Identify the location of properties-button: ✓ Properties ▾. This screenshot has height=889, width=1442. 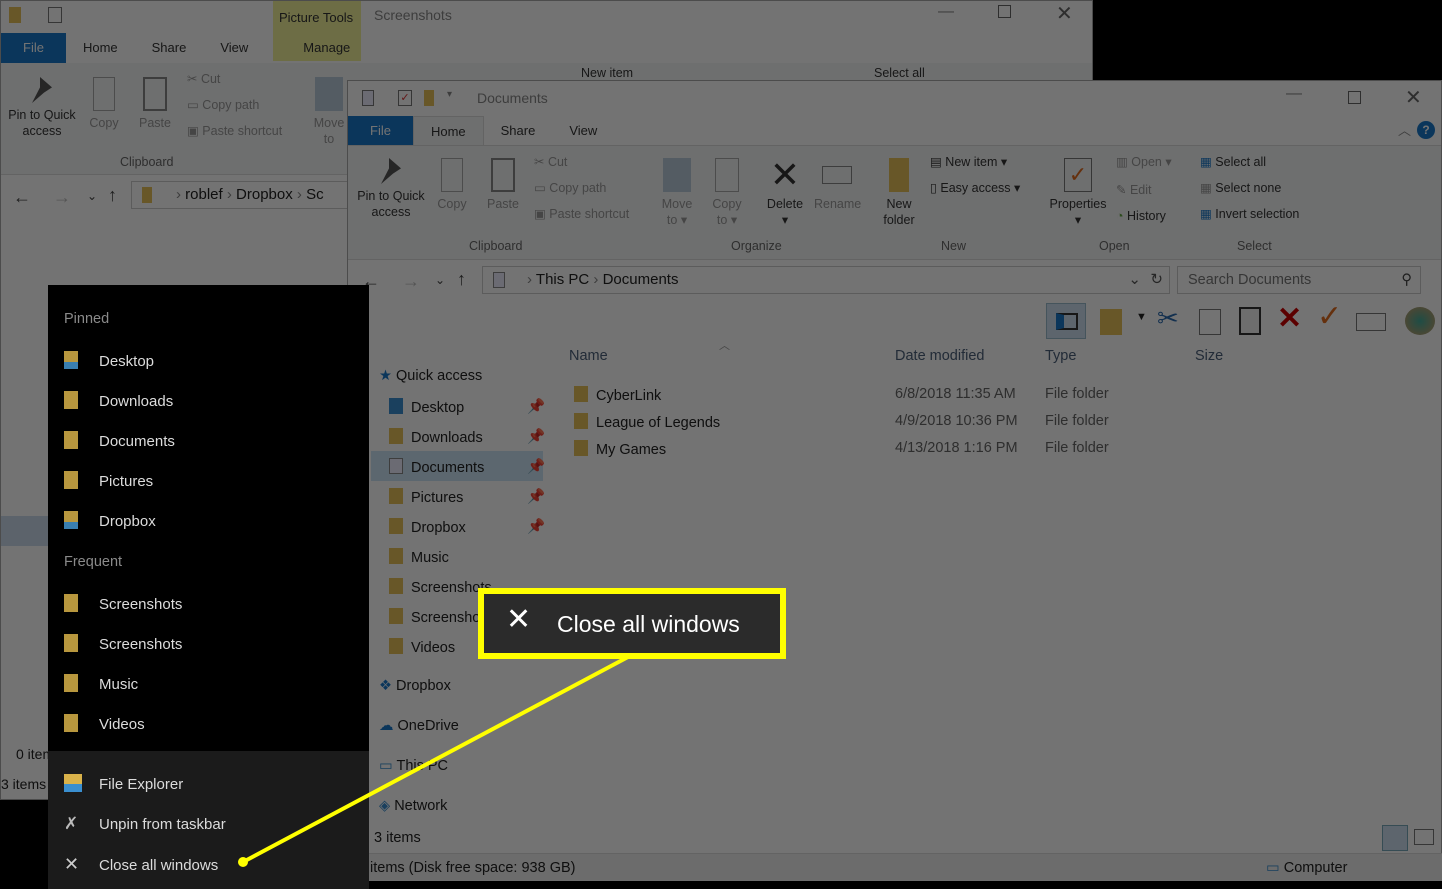
(1078, 193).